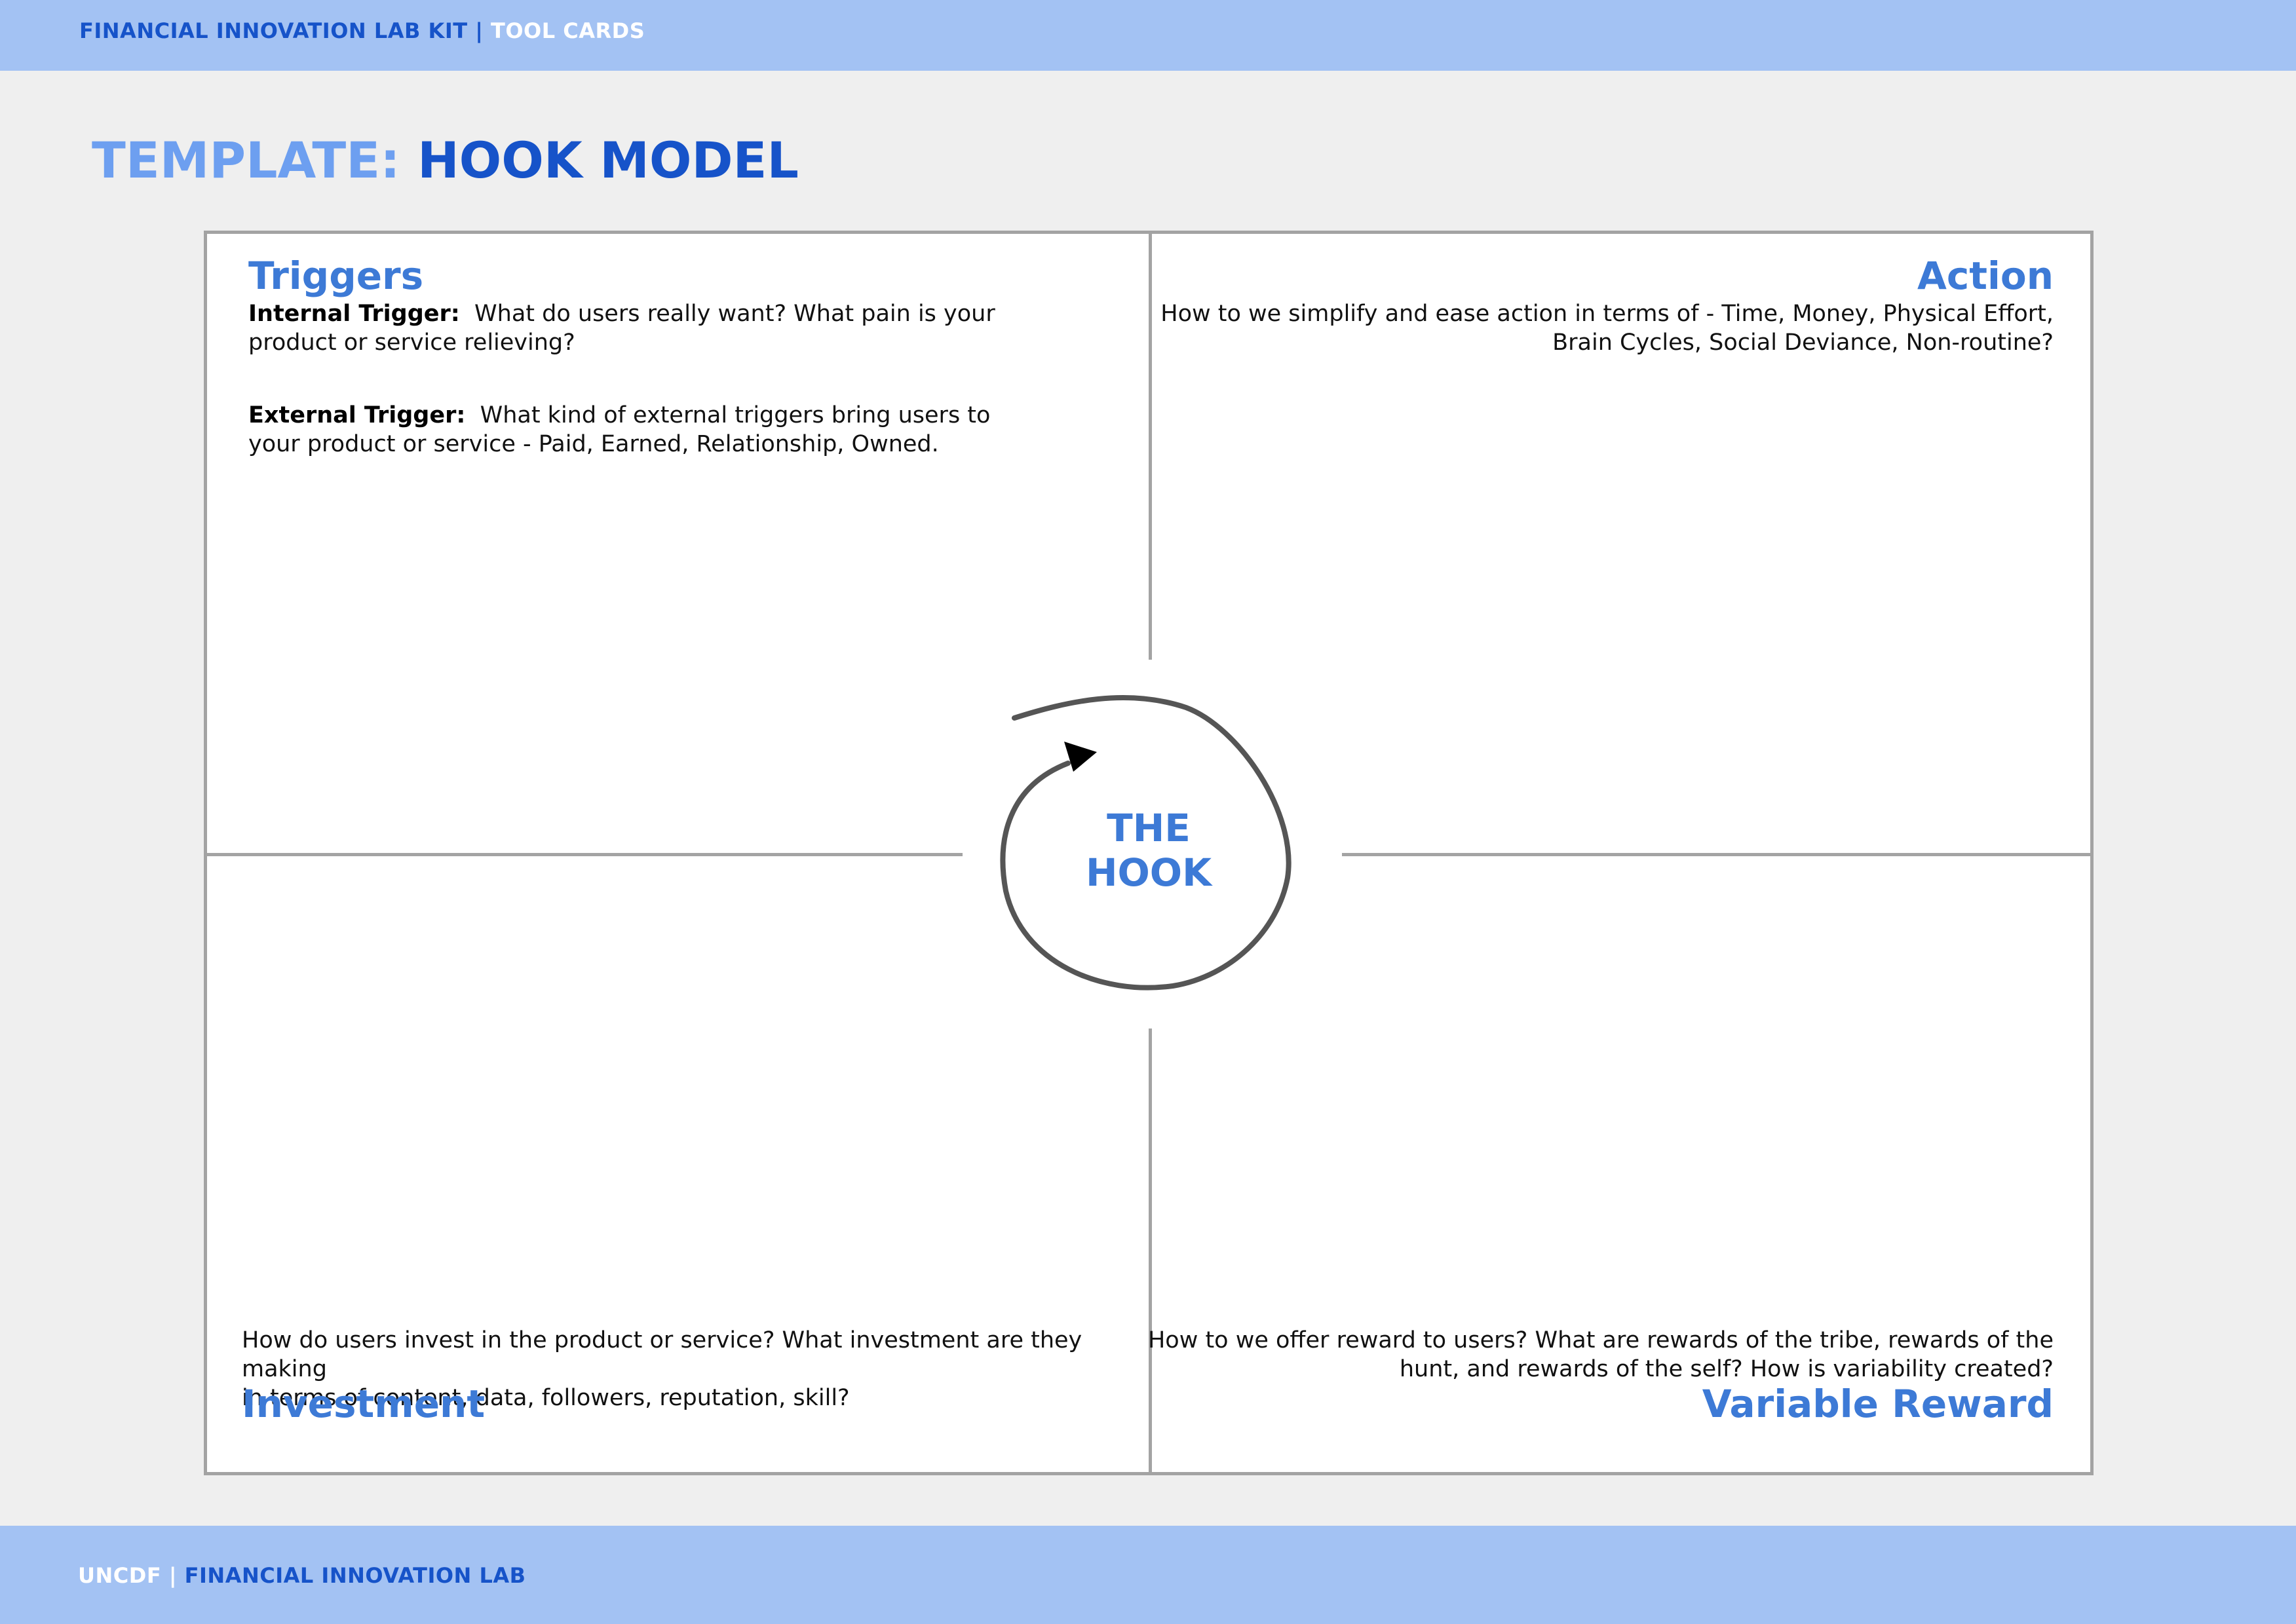 Image resolution: width=2296 pixels, height=1624 pixels. I want to click on the-hook-label-line1: THE, so click(1149, 828).